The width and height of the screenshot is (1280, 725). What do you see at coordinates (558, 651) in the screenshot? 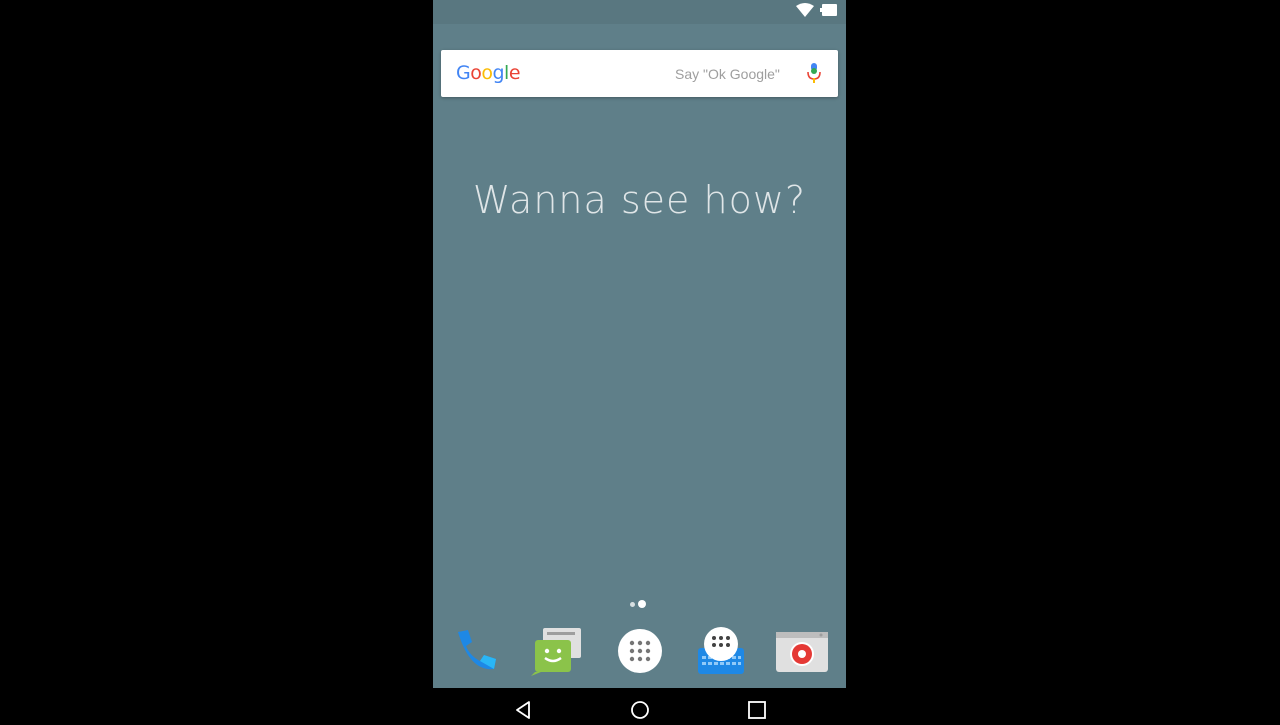
I see `messaging-app` at bounding box center [558, 651].